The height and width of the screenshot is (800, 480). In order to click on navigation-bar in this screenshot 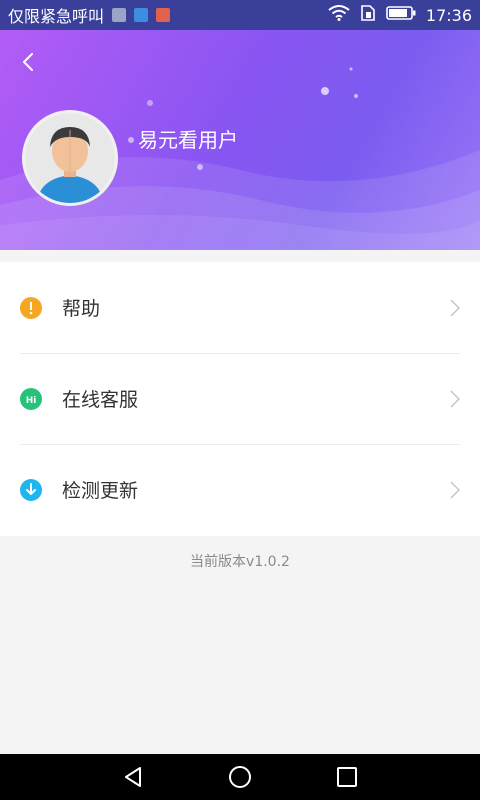, I will do `click(240, 777)`.